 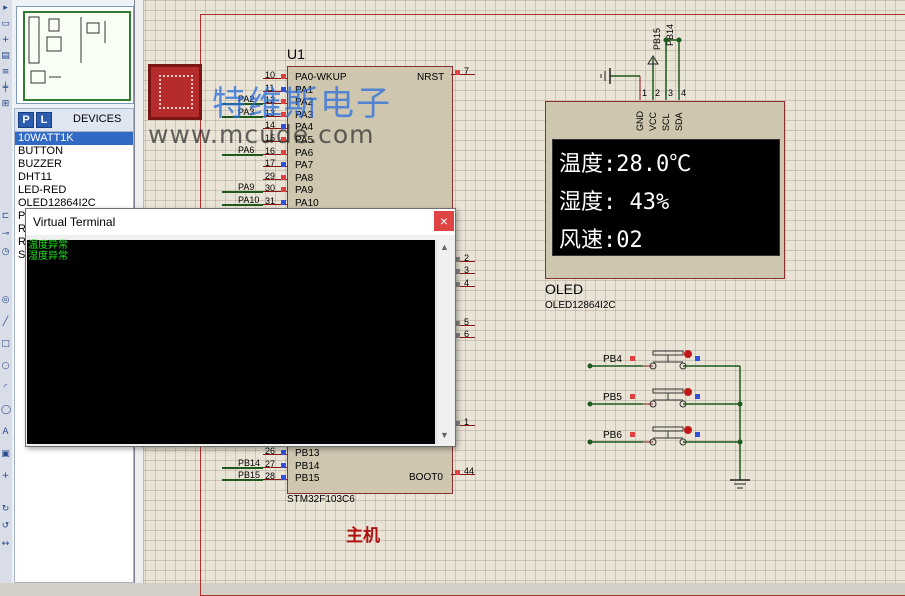 What do you see at coordinates (5, 8) in the screenshot?
I see `select-tool-icon: ▸` at bounding box center [5, 8].